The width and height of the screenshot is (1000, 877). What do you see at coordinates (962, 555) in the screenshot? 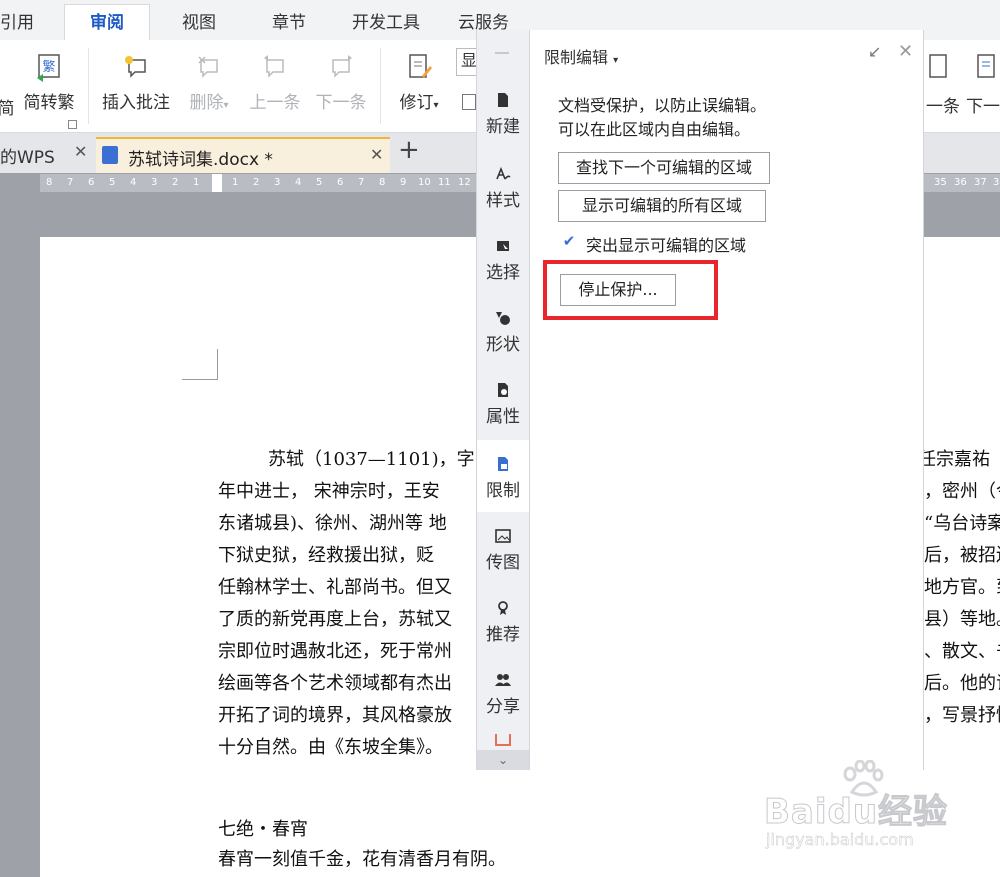
I see `paragraph-line-tail: 后，被招还` at bounding box center [962, 555].